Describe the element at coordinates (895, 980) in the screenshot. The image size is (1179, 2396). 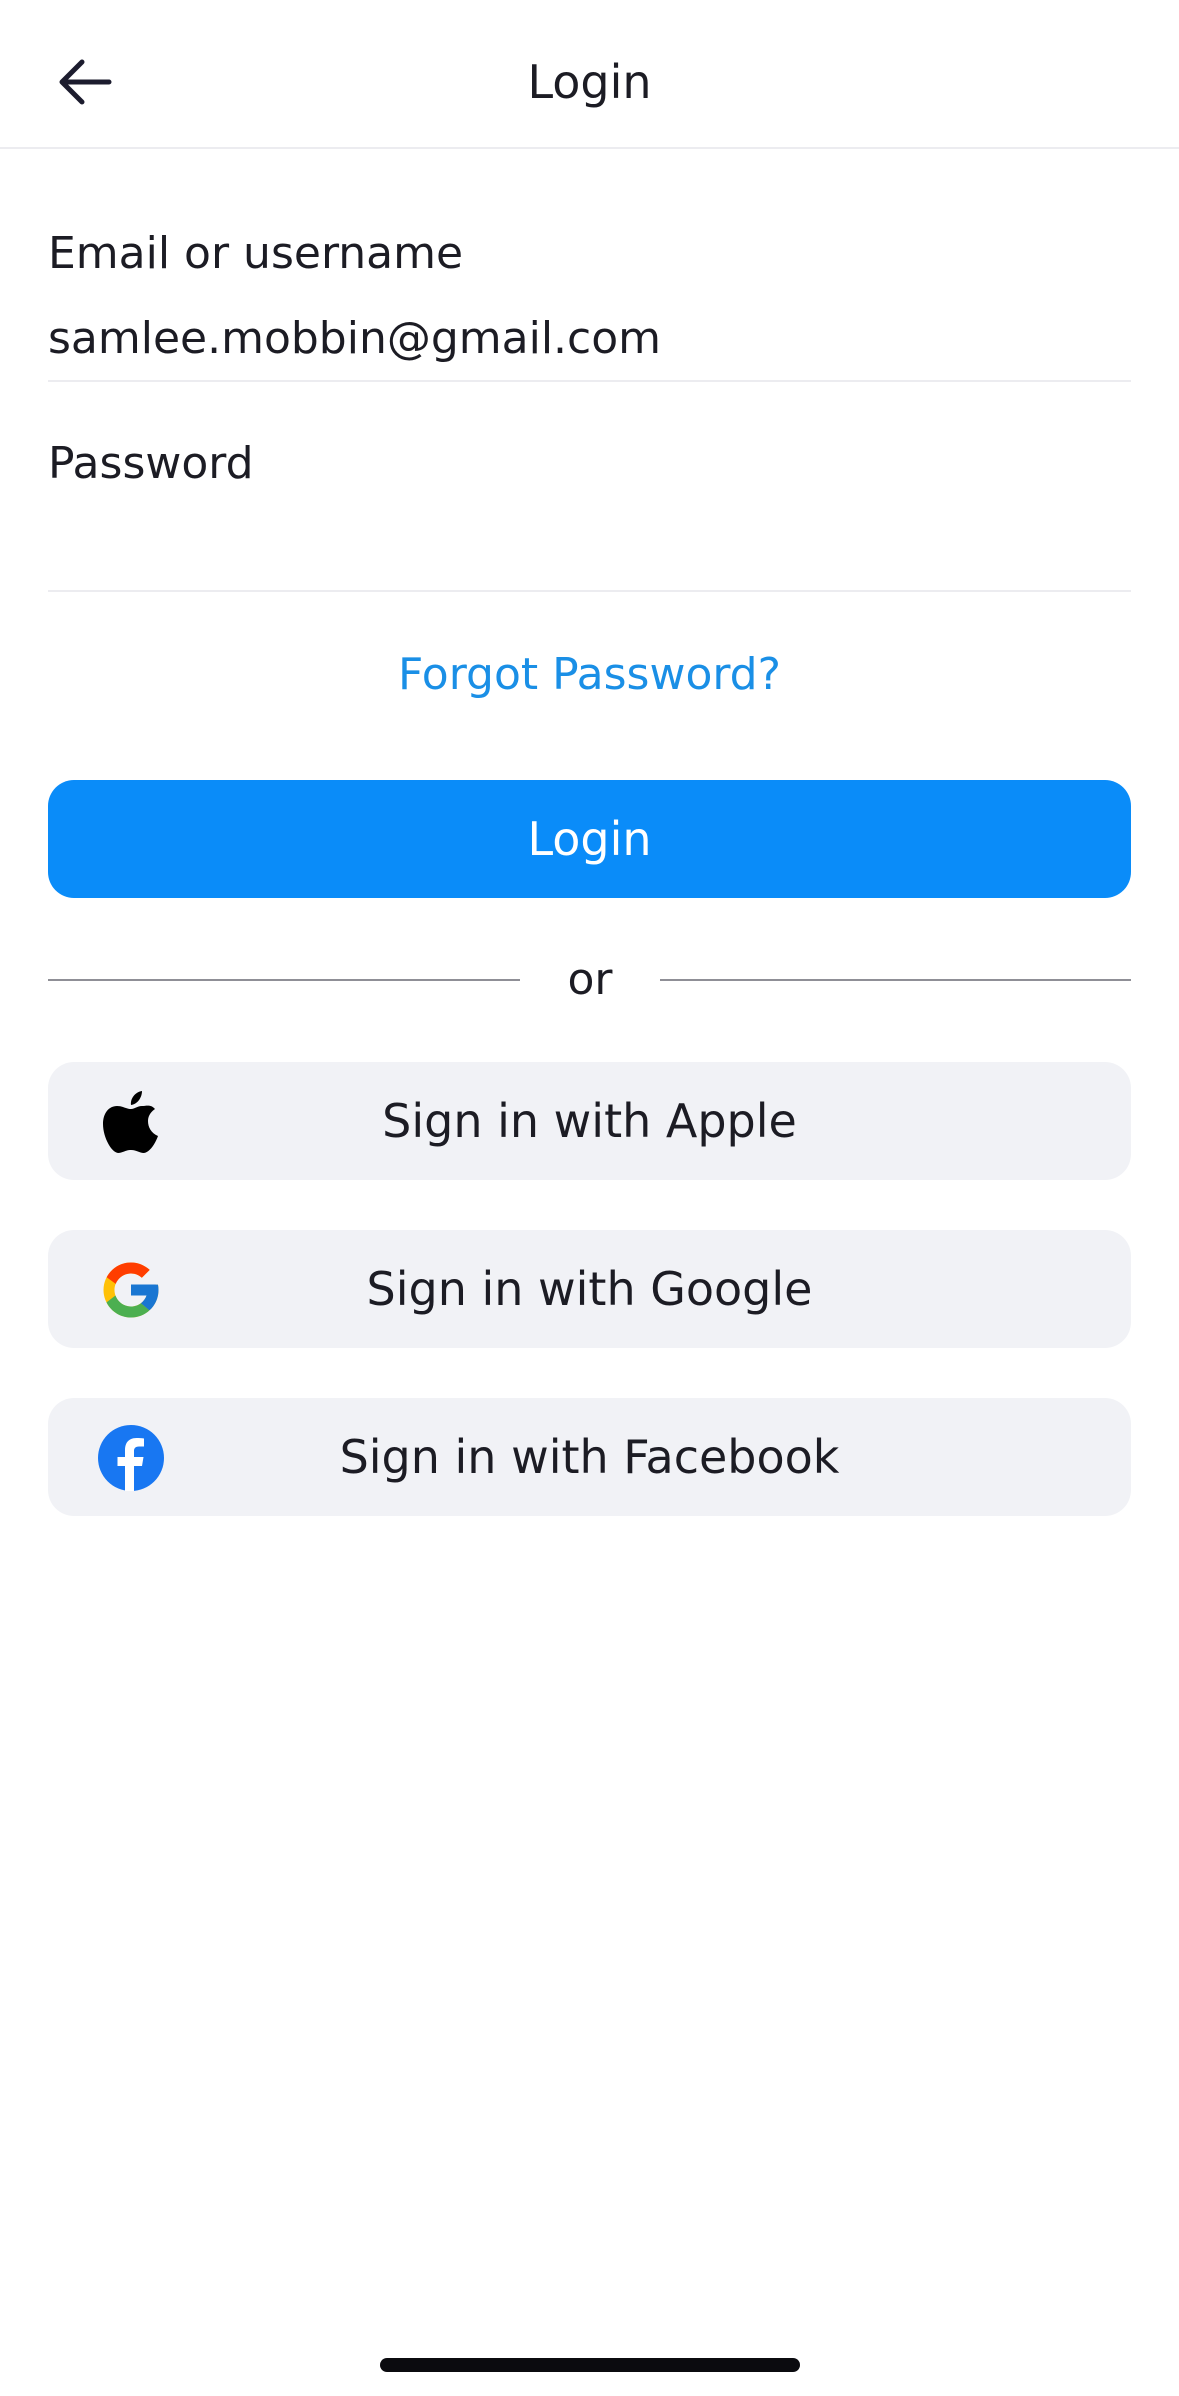
I see `divider-line-right` at that location.